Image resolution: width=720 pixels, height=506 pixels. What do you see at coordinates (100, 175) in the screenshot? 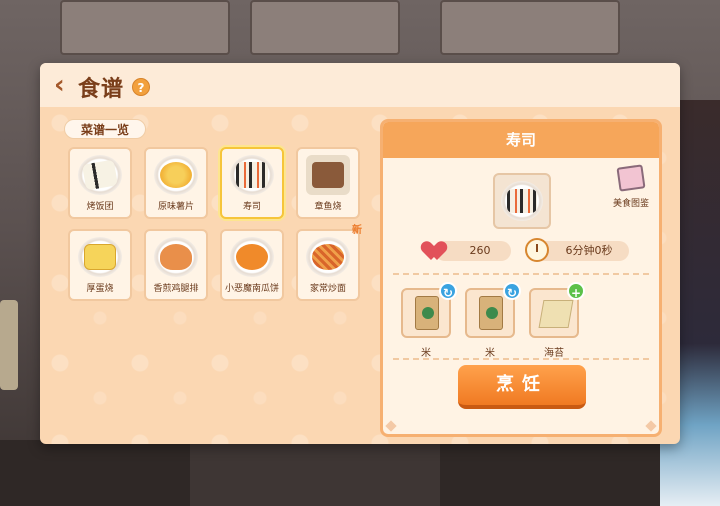
I see `onigiri-icon` at bounding box center [100, 175].